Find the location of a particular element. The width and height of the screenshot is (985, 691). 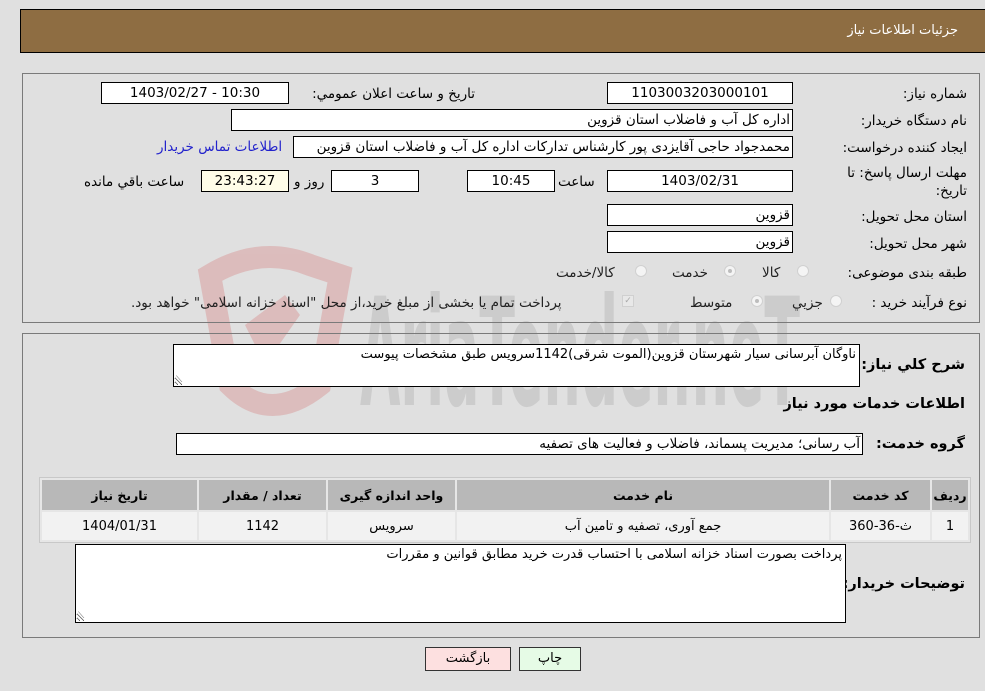

cell-service-name: جمع آوری، تصفیه و تامین آب is located at coordinates (643, 526).